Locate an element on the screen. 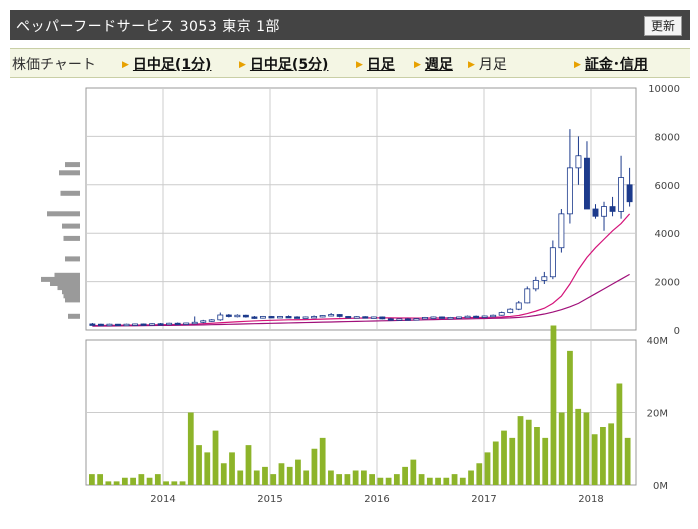 The image size is (698, 529). refresh-button: 更新 is located at coordinates (662, 26).